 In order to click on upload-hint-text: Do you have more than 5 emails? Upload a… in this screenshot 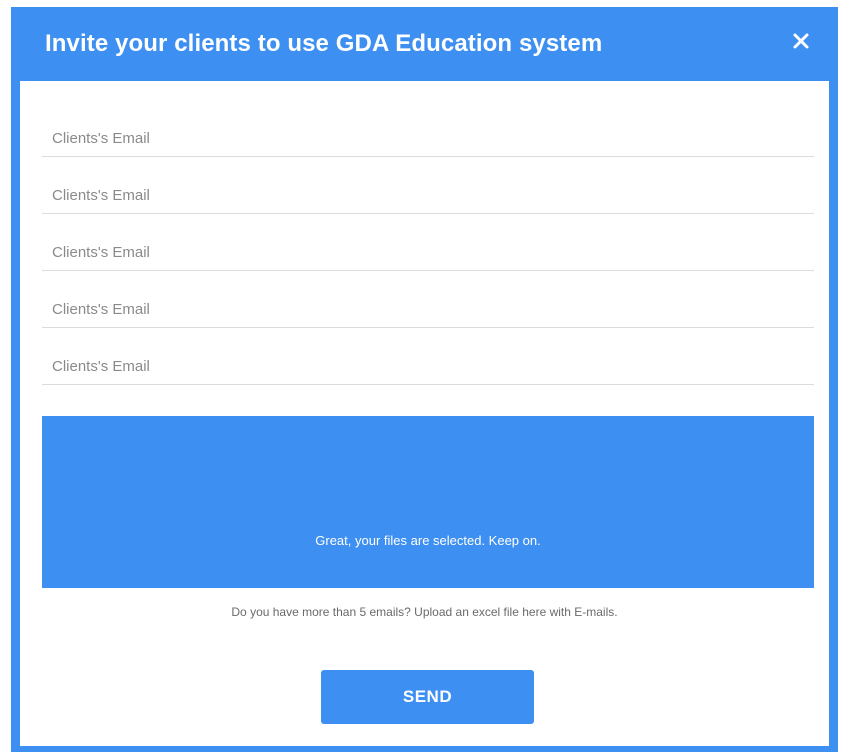, I will do `click(424, 612)`.